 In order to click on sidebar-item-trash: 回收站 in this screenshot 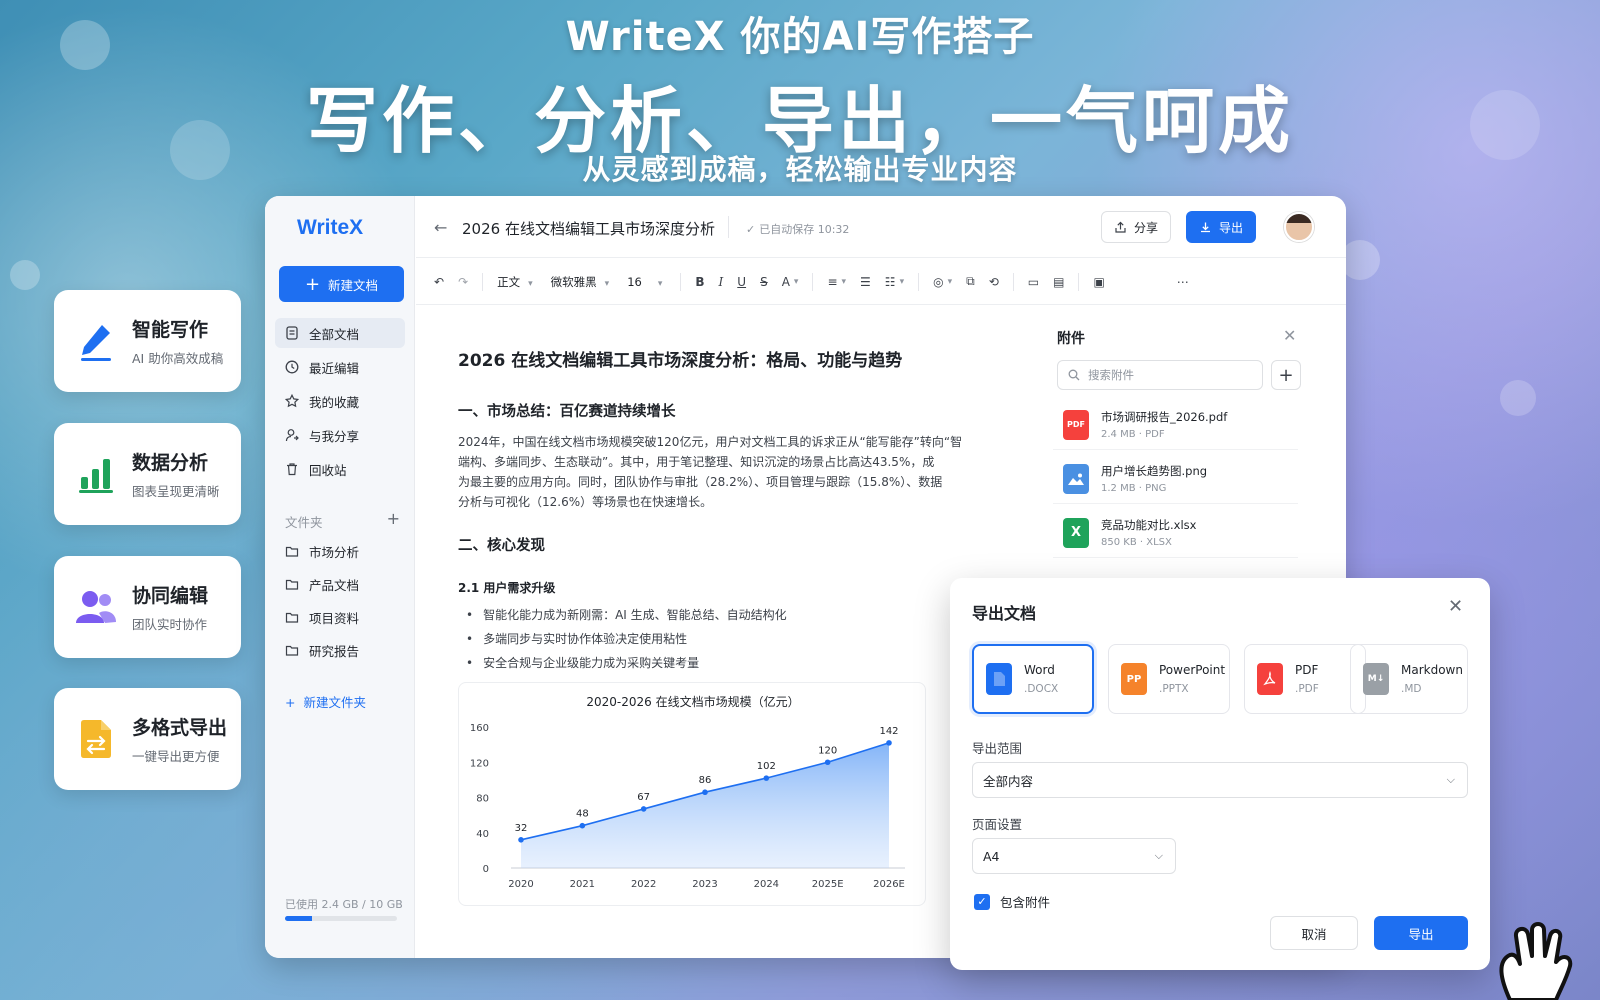, I will do `click(340, 469)`.